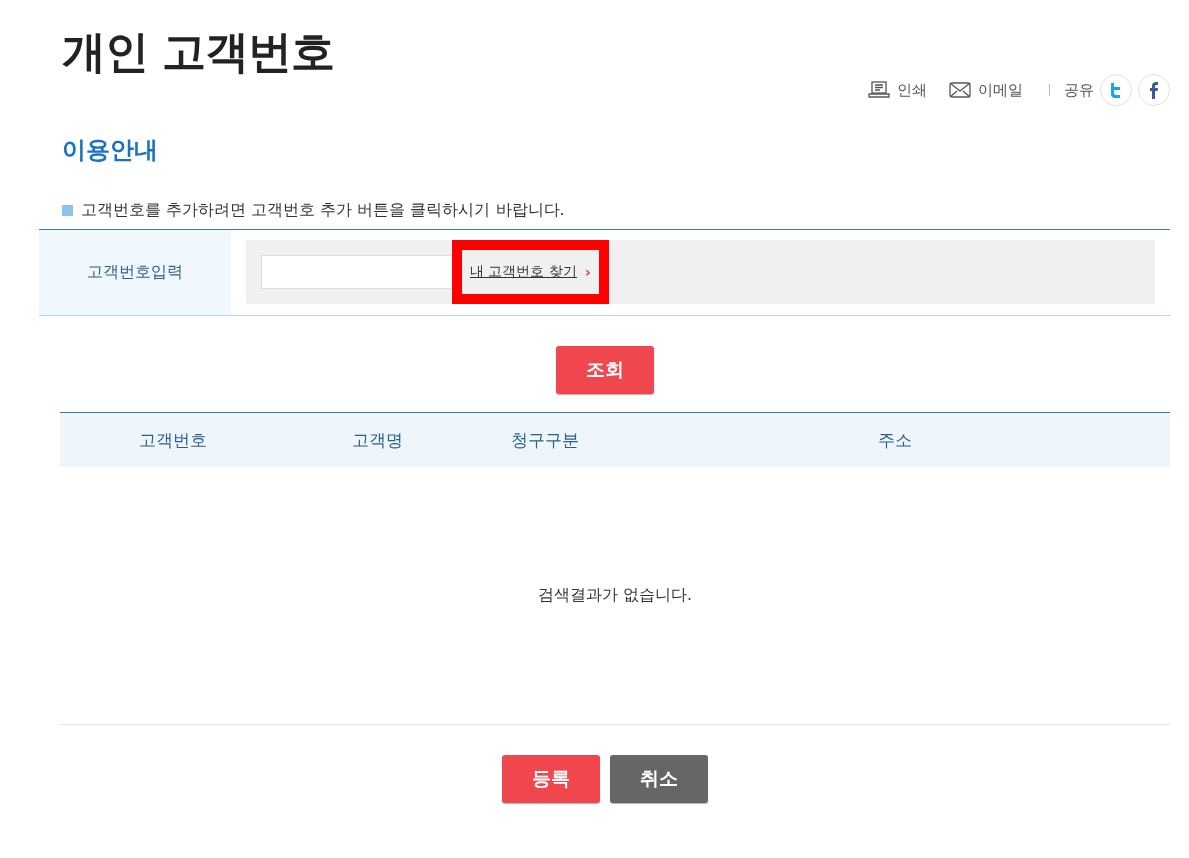 The image size is (1189, 858). I want to click on printer-icon, so click(879, 90).